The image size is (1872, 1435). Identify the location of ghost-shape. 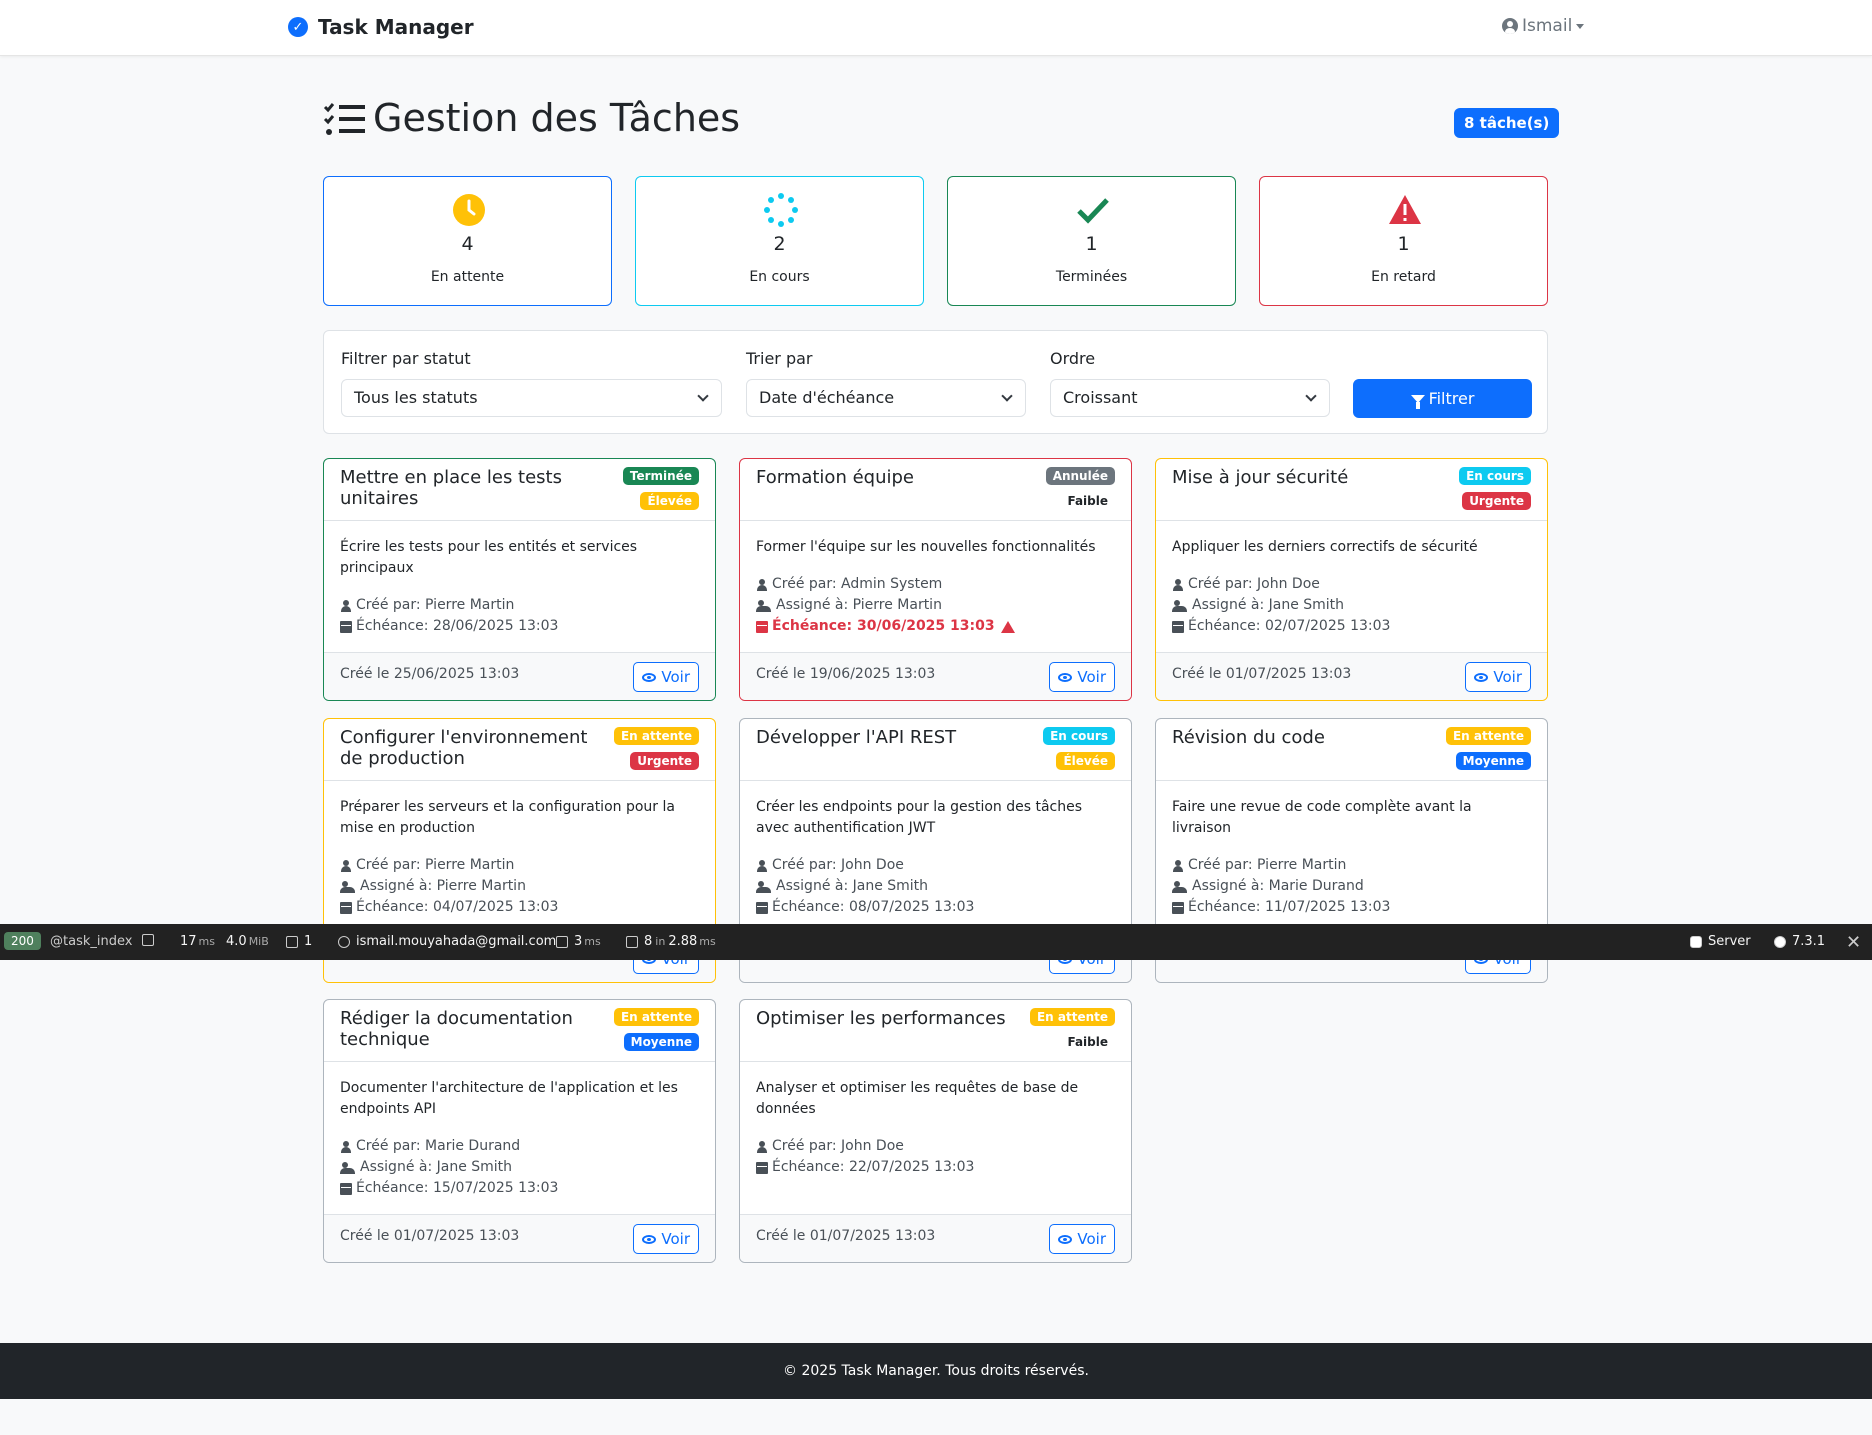
(148, 940).